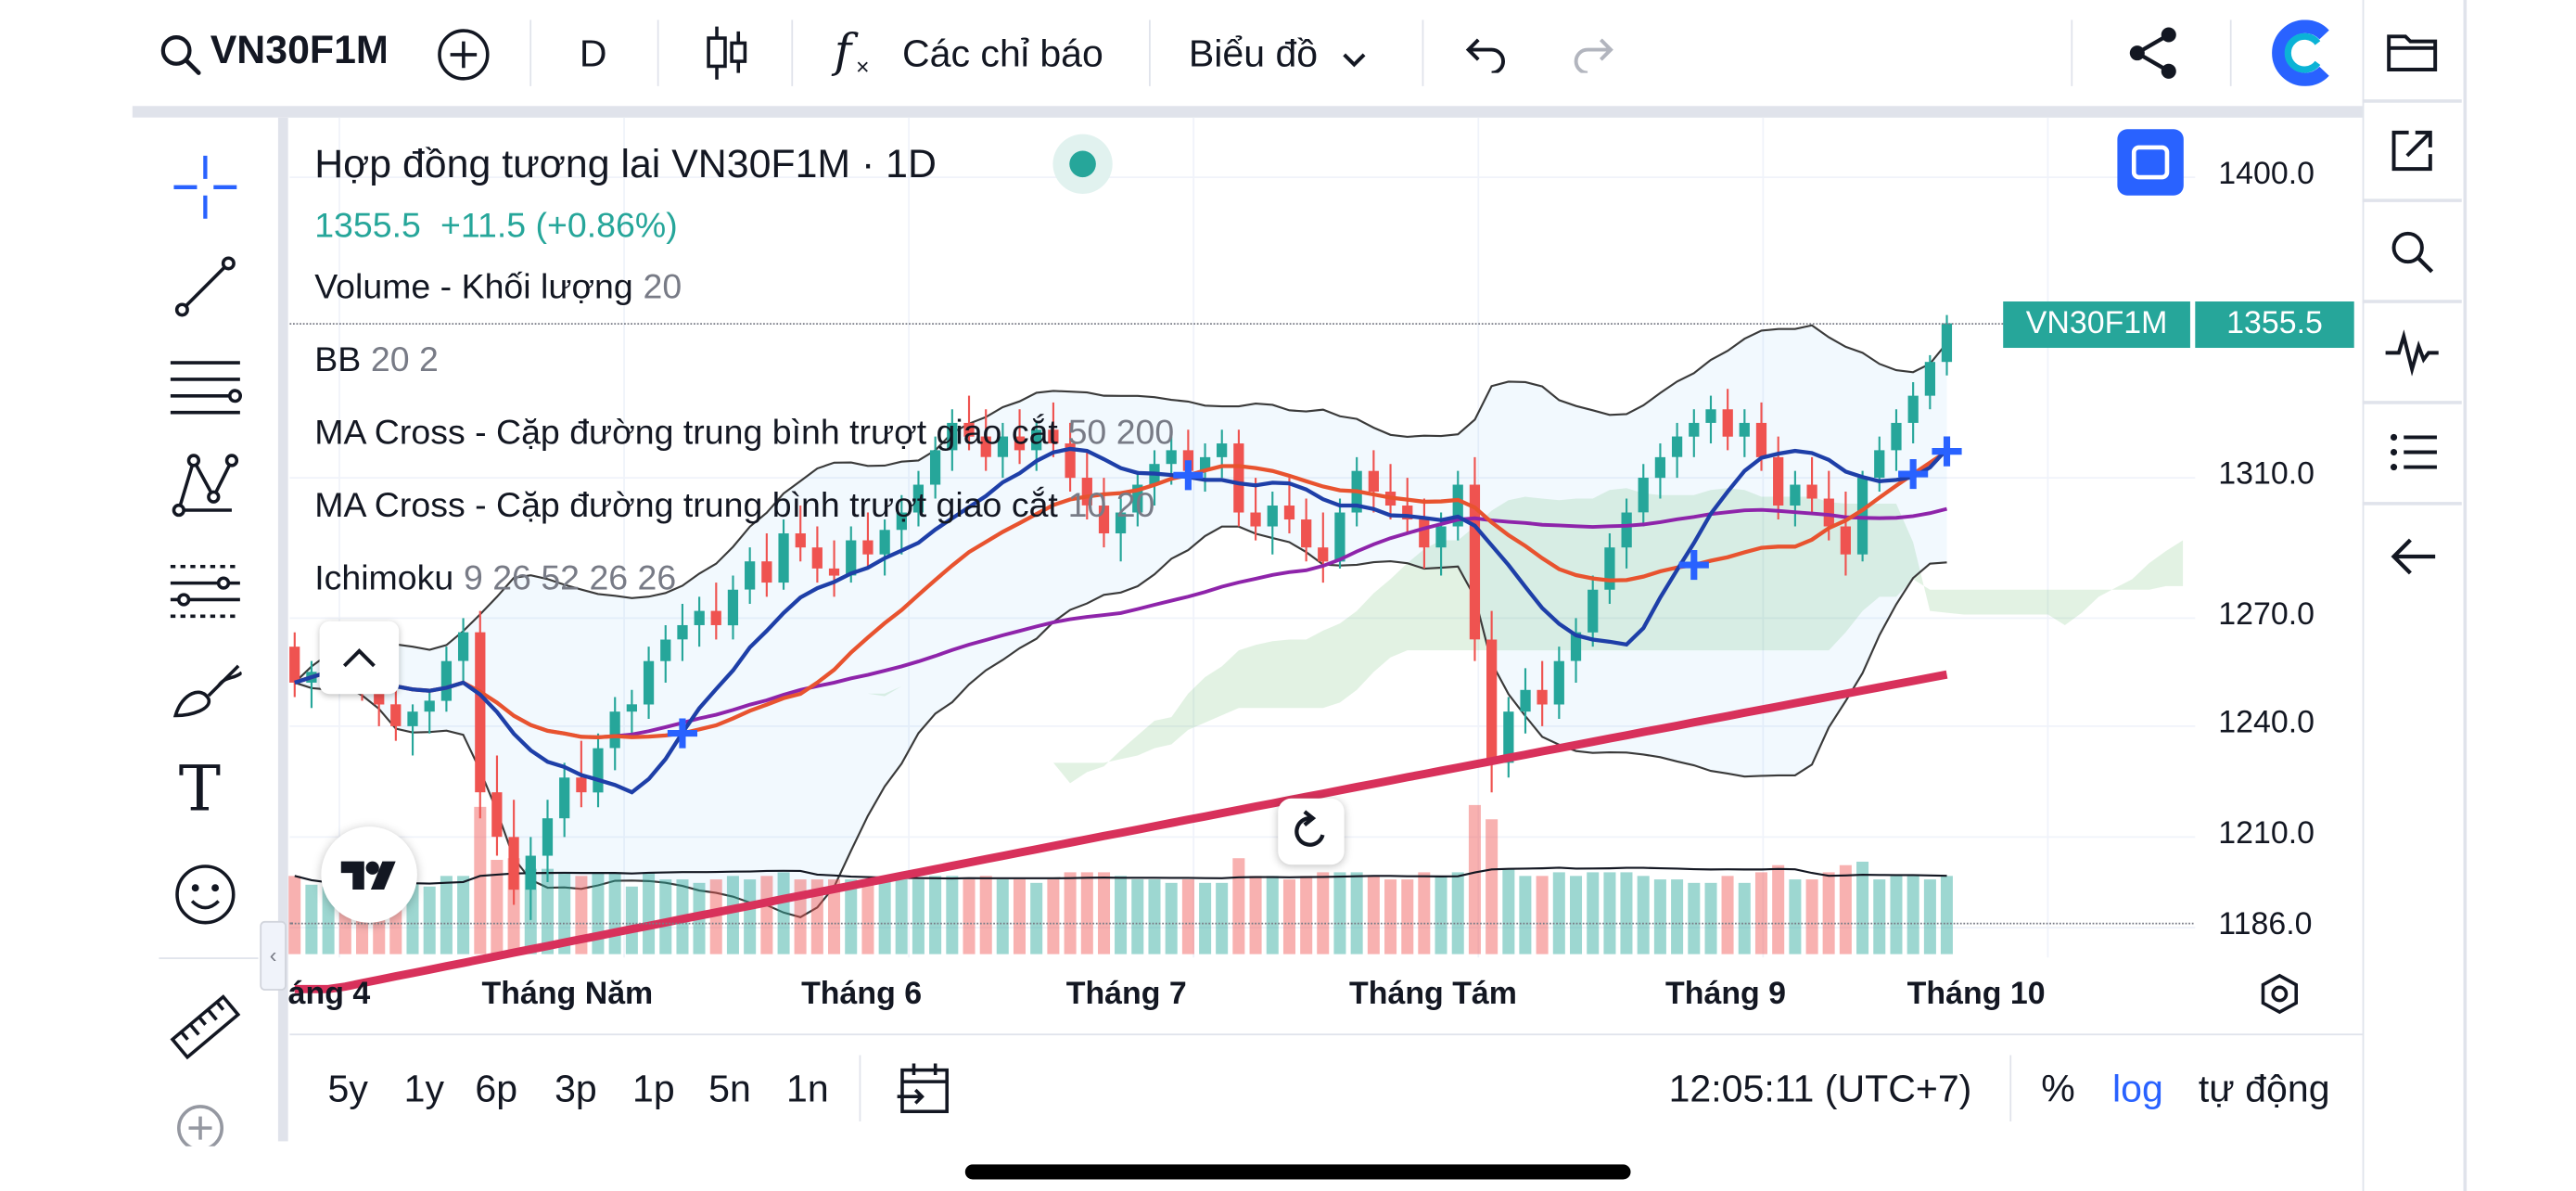 This screenshot has width=2576, height=1191. I want to click on range-button-5y: 5y, so click(347, 1089).